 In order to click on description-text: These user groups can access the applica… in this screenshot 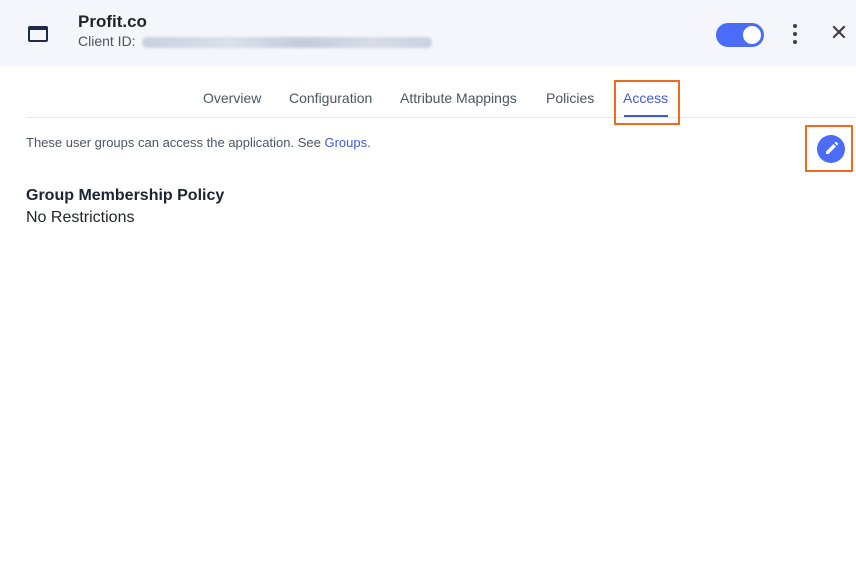, I will do `click(175, 142)`.